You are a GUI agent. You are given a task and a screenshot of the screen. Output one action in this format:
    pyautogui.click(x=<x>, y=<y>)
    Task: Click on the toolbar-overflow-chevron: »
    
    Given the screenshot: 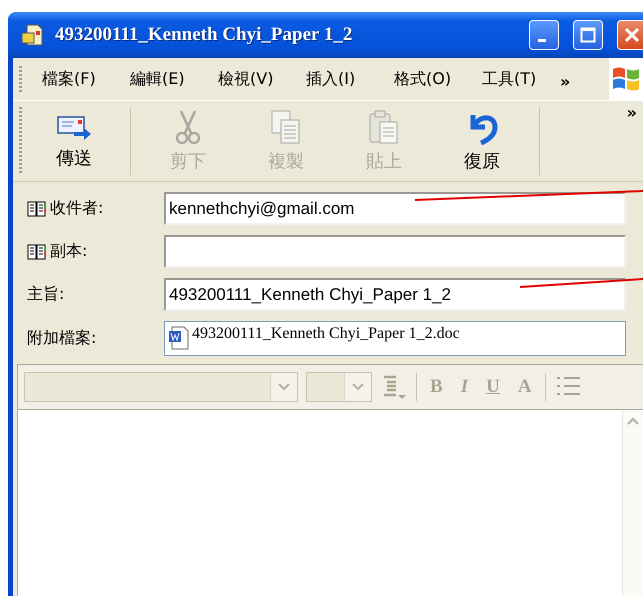 What is the action you would take?
    pyautogui.click(x=631, y=142)
    